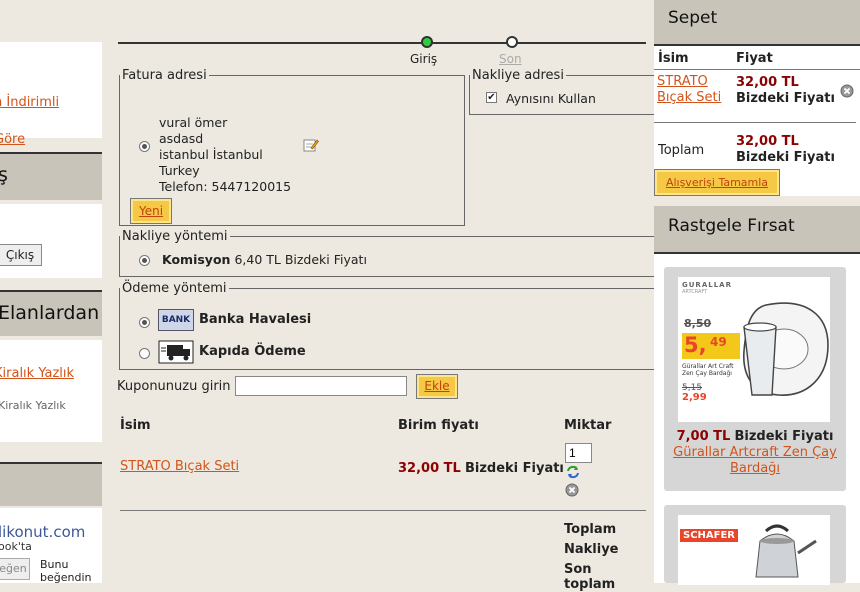 This screenshot has width=860, height=592. I want to click on billing-address-radio, so click(144, 146).